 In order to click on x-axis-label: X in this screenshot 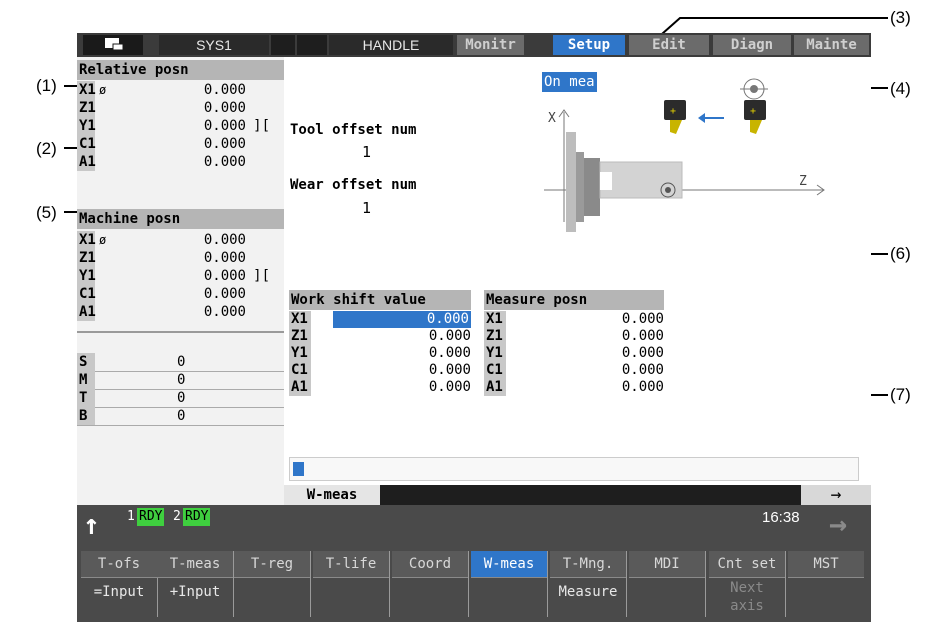, I will do `click(552, 118)`.